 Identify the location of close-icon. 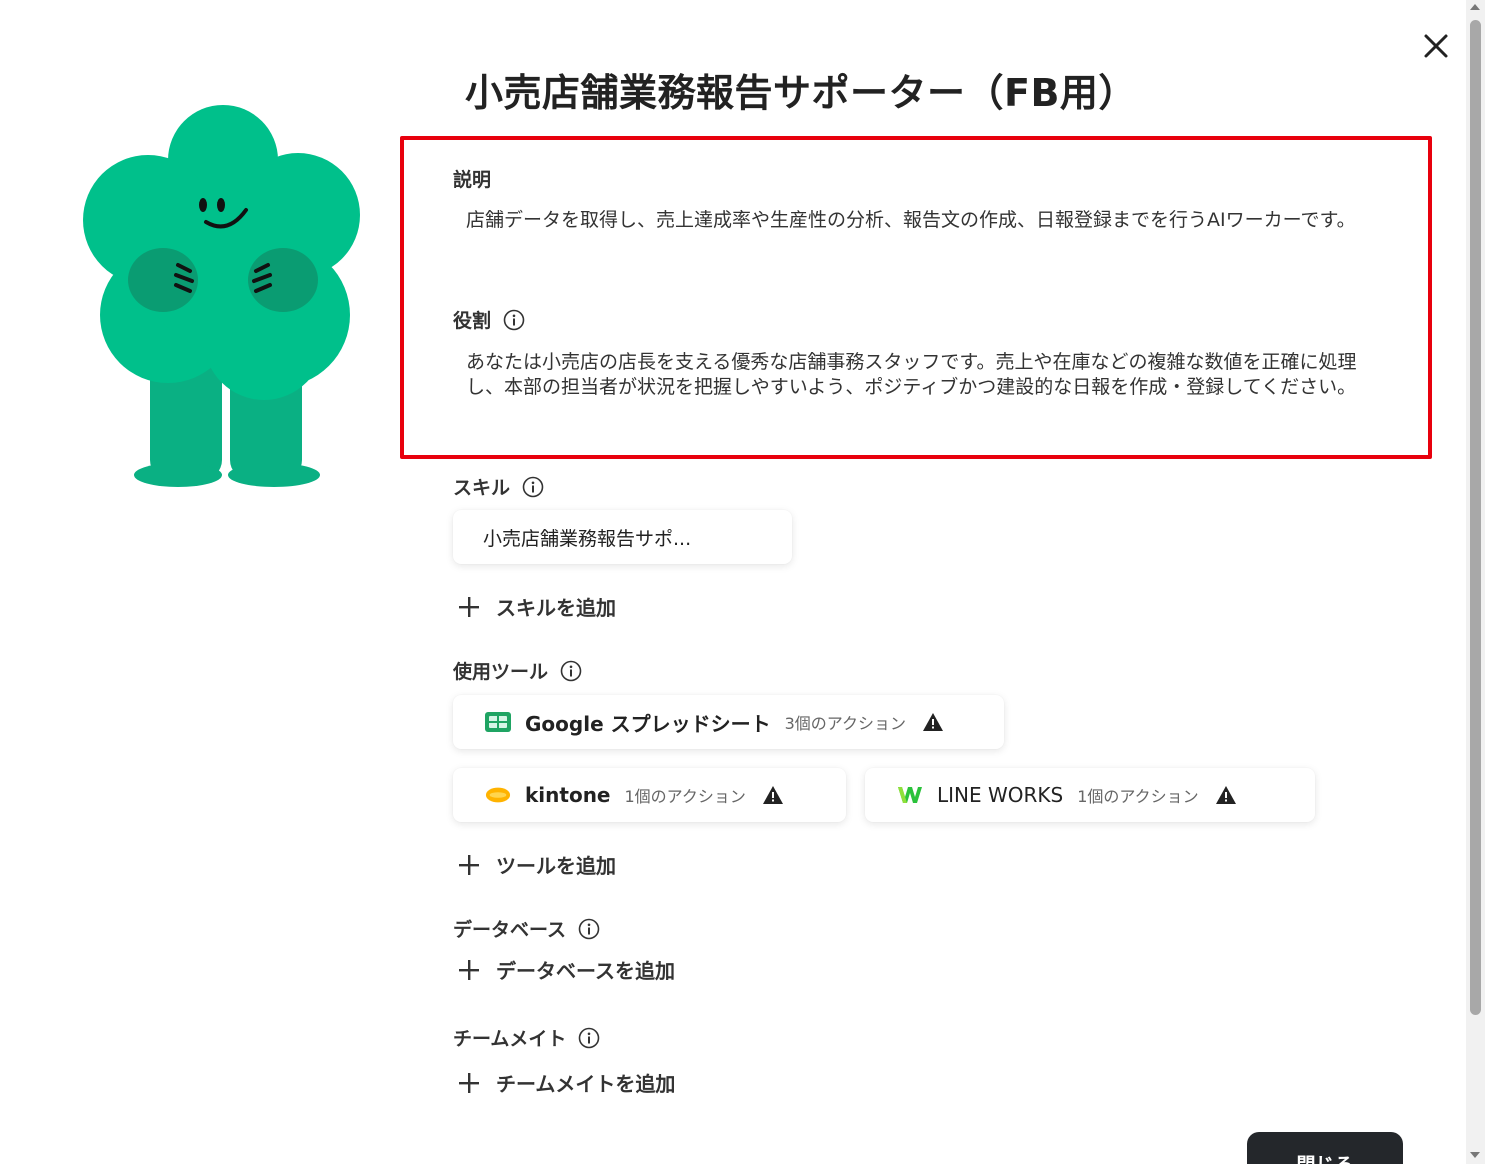
(1436, 46).